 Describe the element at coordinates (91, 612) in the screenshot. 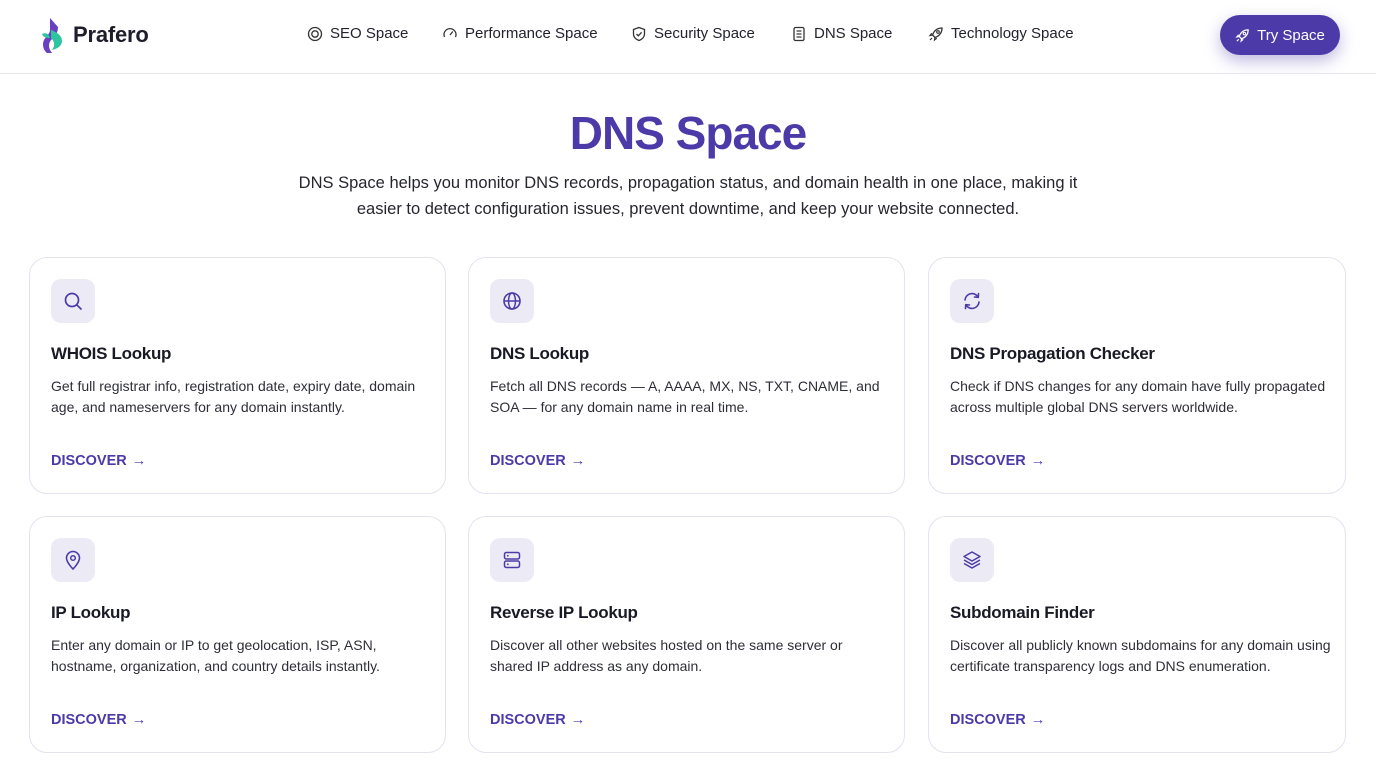

I see `card-title: IP Lookup` at that location.